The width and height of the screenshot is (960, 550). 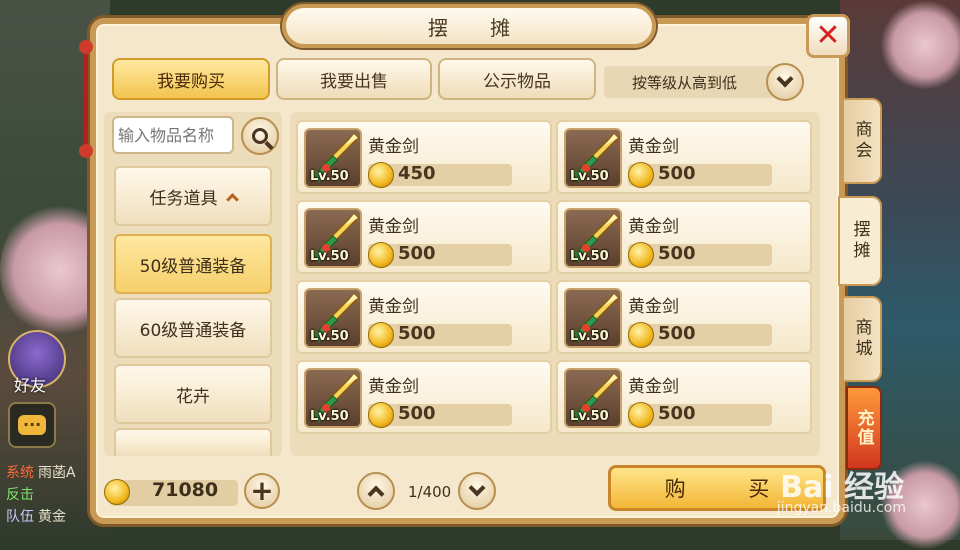 What do you see at coordinates (685, 82) in the screenshot?
I see `sort-label: 按等级从高到低` at bounding box center [685, 82].